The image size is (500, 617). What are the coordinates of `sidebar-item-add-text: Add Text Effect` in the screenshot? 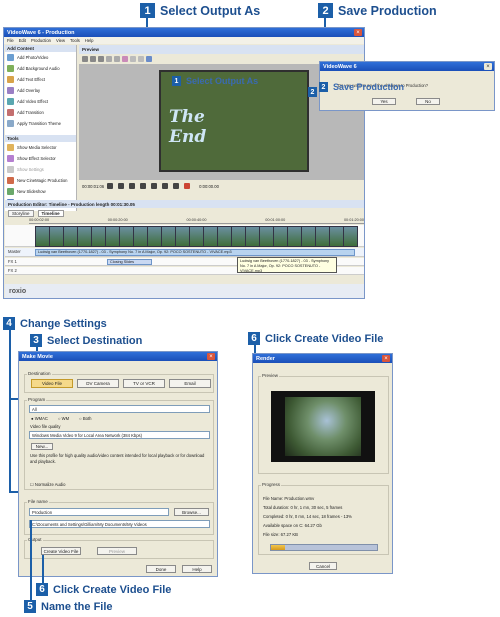 It's located at (40, 79).